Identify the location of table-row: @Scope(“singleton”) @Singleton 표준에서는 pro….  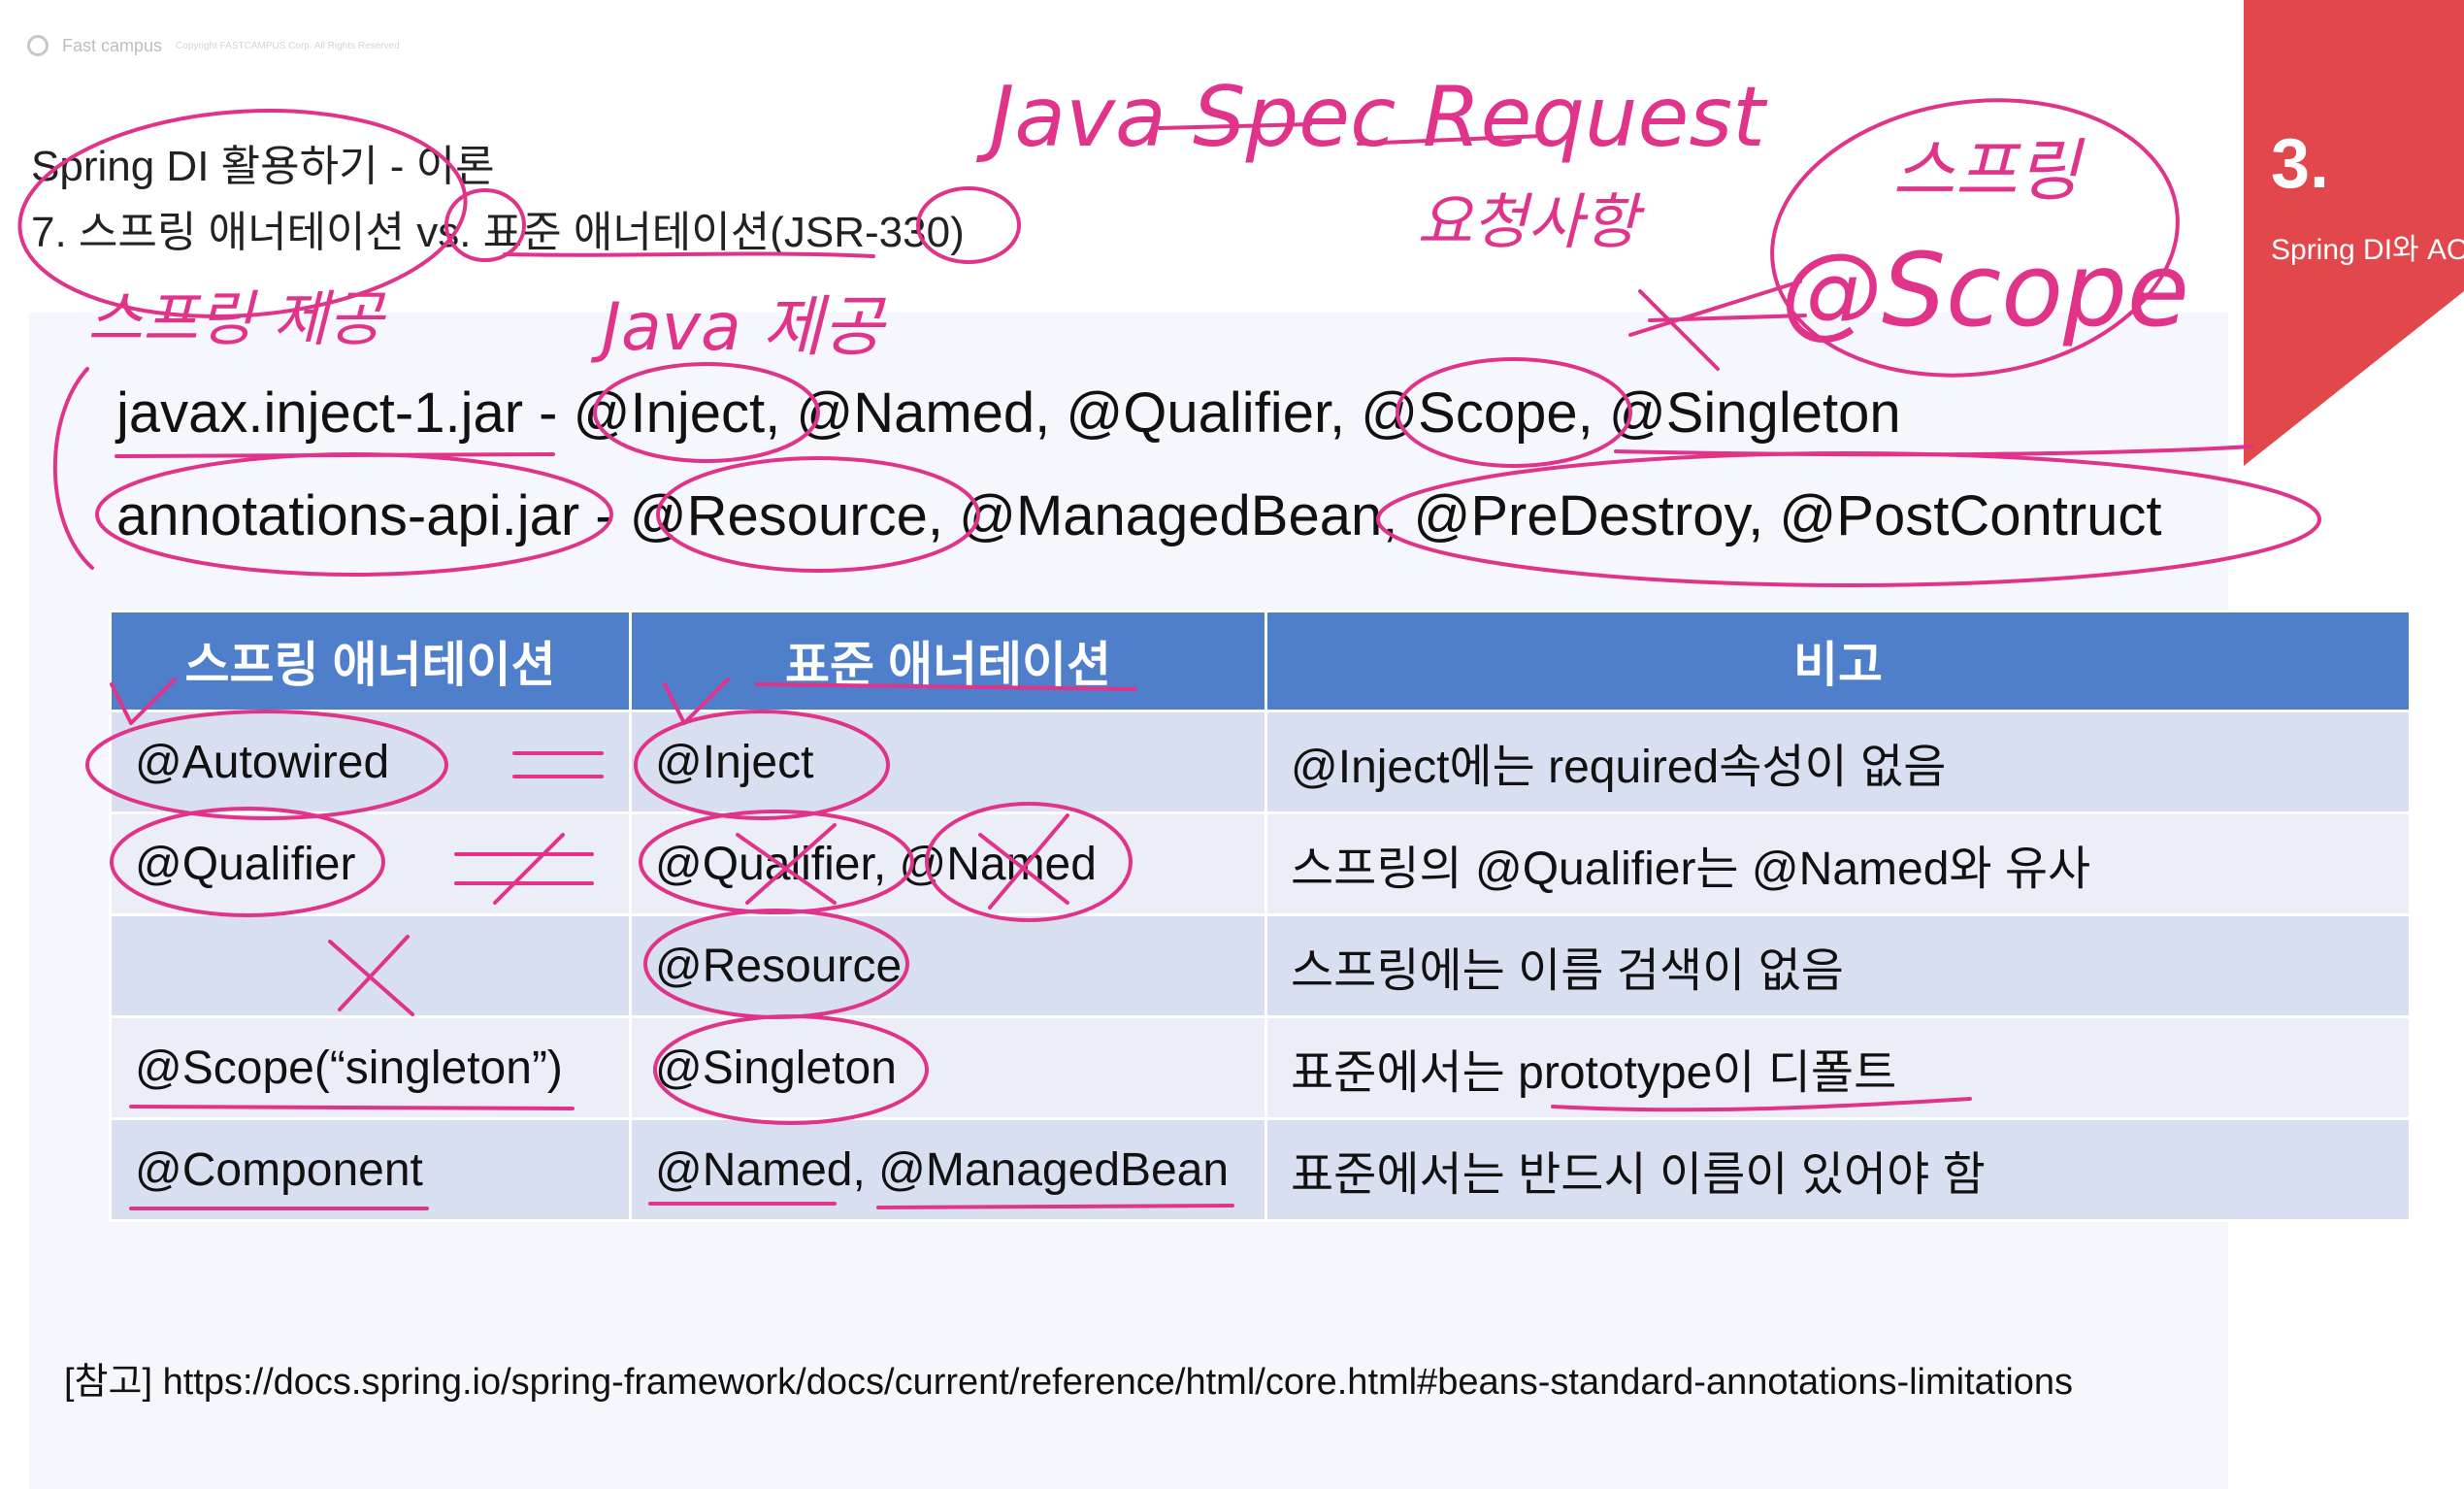
(1260, 1067).